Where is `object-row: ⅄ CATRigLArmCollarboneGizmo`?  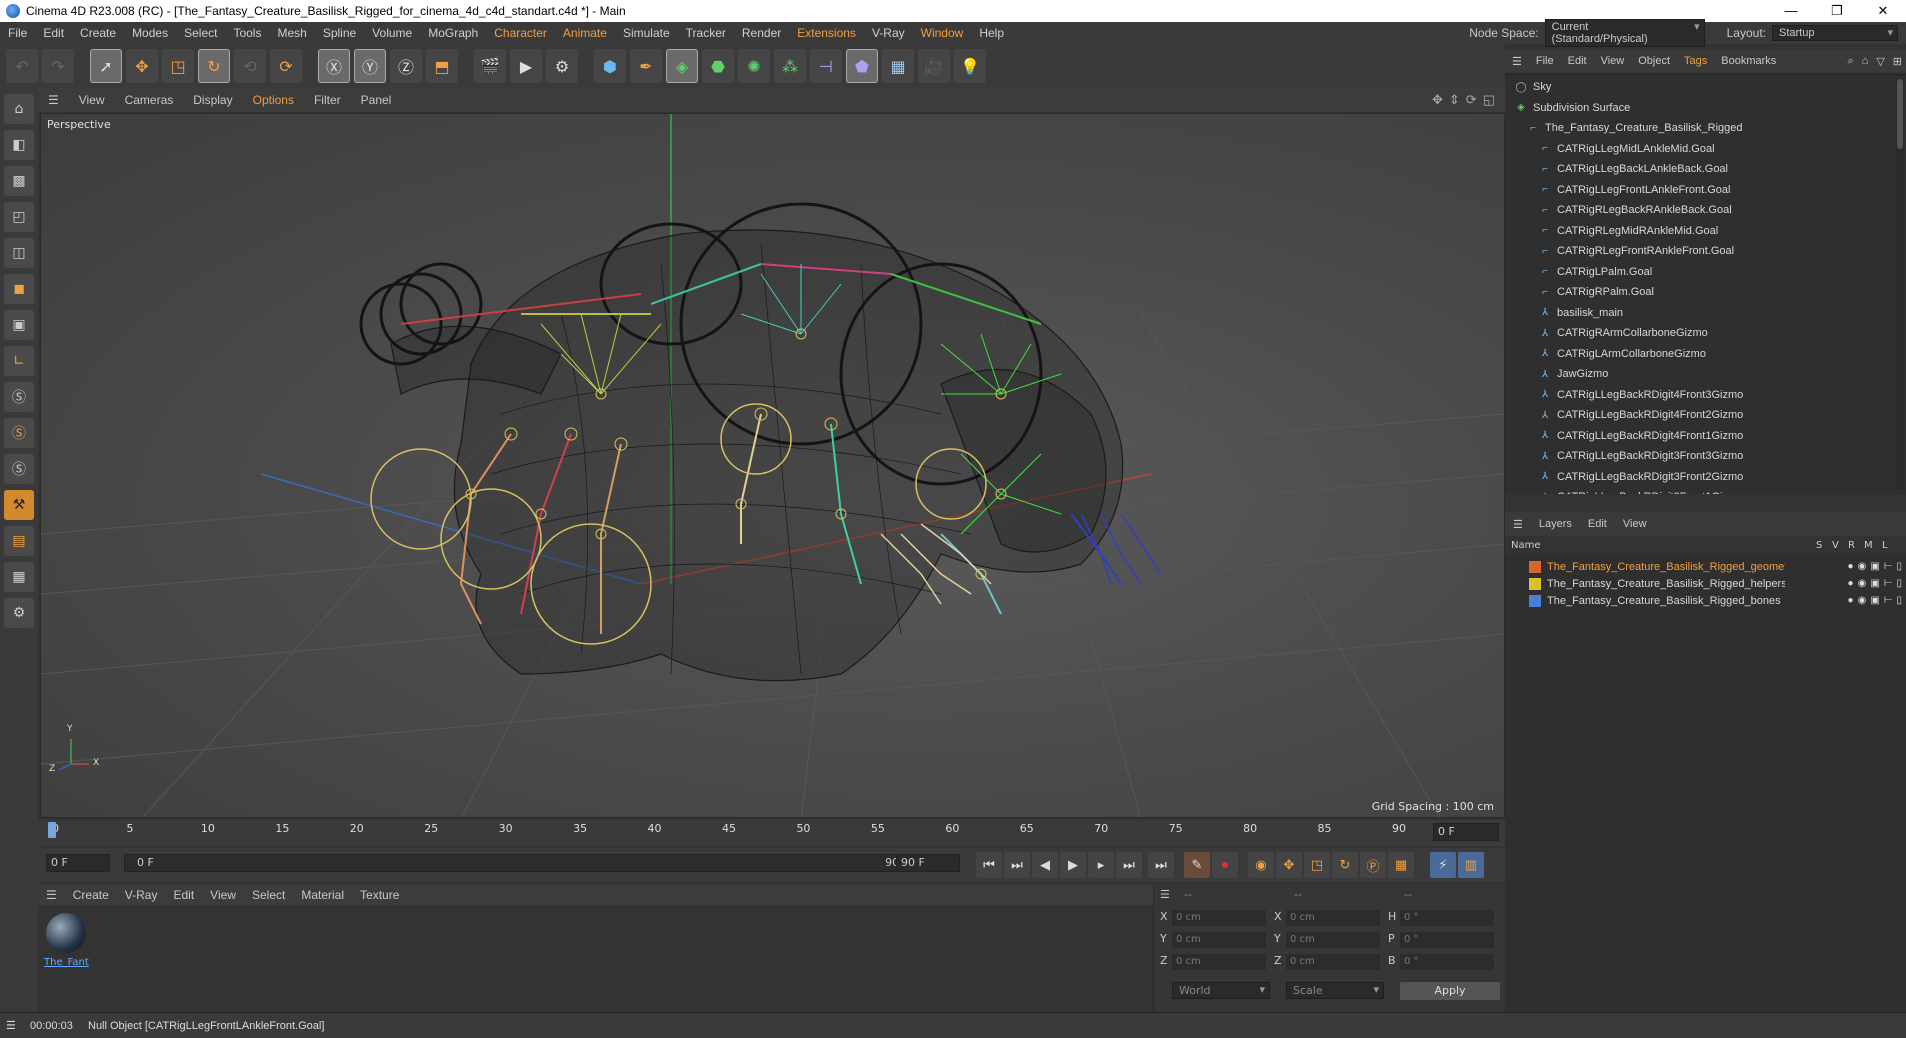 object-row: ⅄ CATRigLArmCollarboneGizmo is located at coordinates (1696, 354).